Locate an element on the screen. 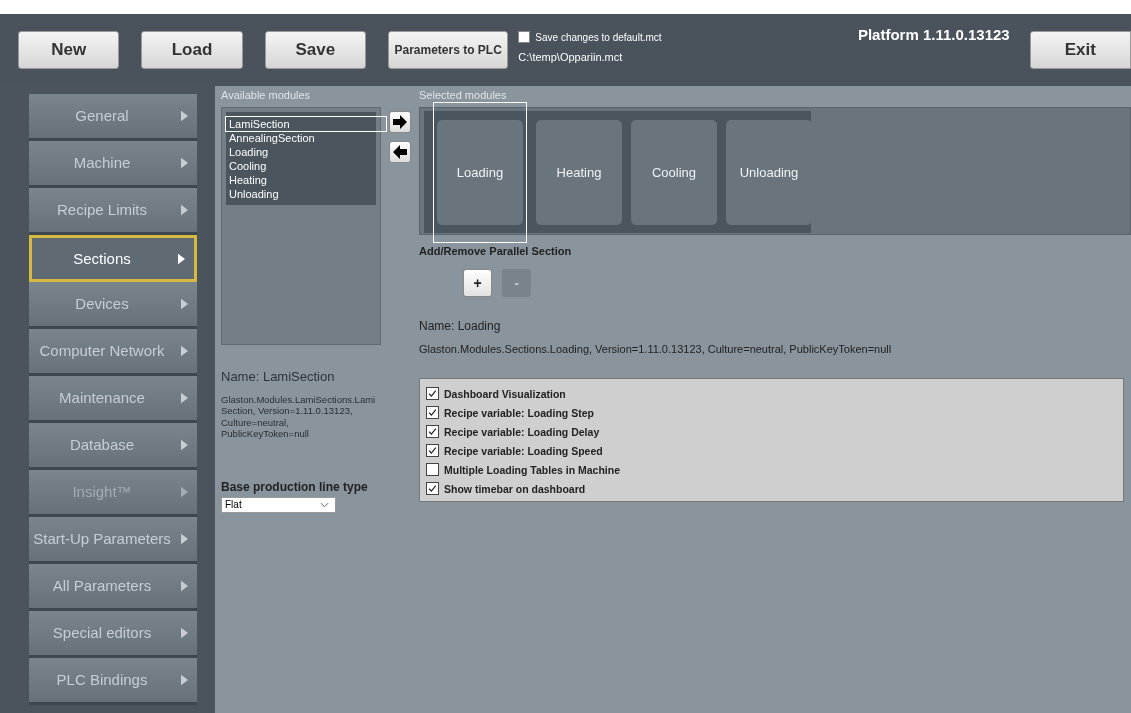  module-description: Glaston.Modules.Sections.Loading, Version=1.11.0.13123, Culture=neutral, PublicKeyToken=null is located at coordinates (655, 349).